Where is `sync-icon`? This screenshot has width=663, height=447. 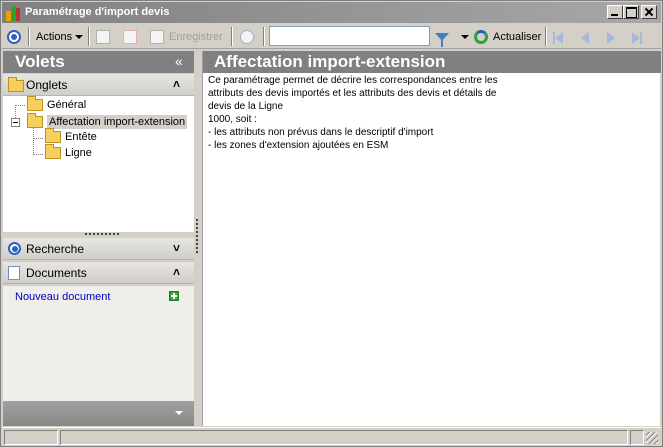 sync-icon is located at coordinates (247, 36).